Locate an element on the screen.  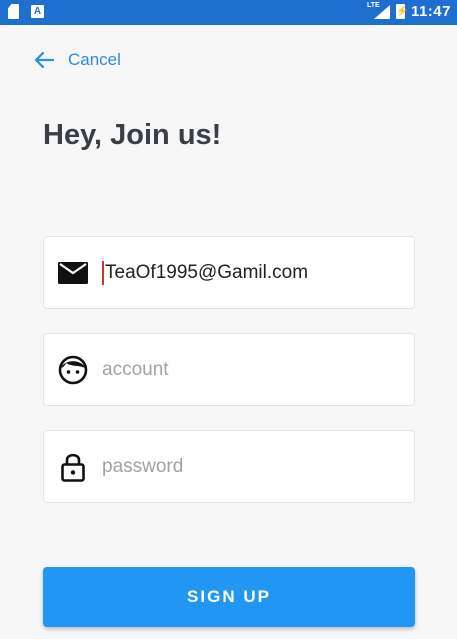
status-notification-area: A is located at coordinates (26, 11).